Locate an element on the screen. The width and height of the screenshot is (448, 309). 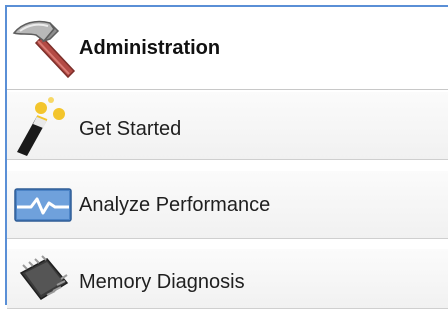
hammer-icon is located at coordinates (43, 48).